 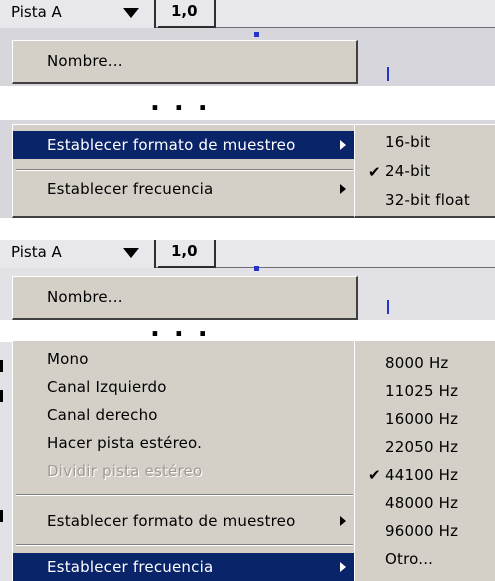 I want to click on submenu-item-label: 48000 Hz, so click(x=422, y=503).